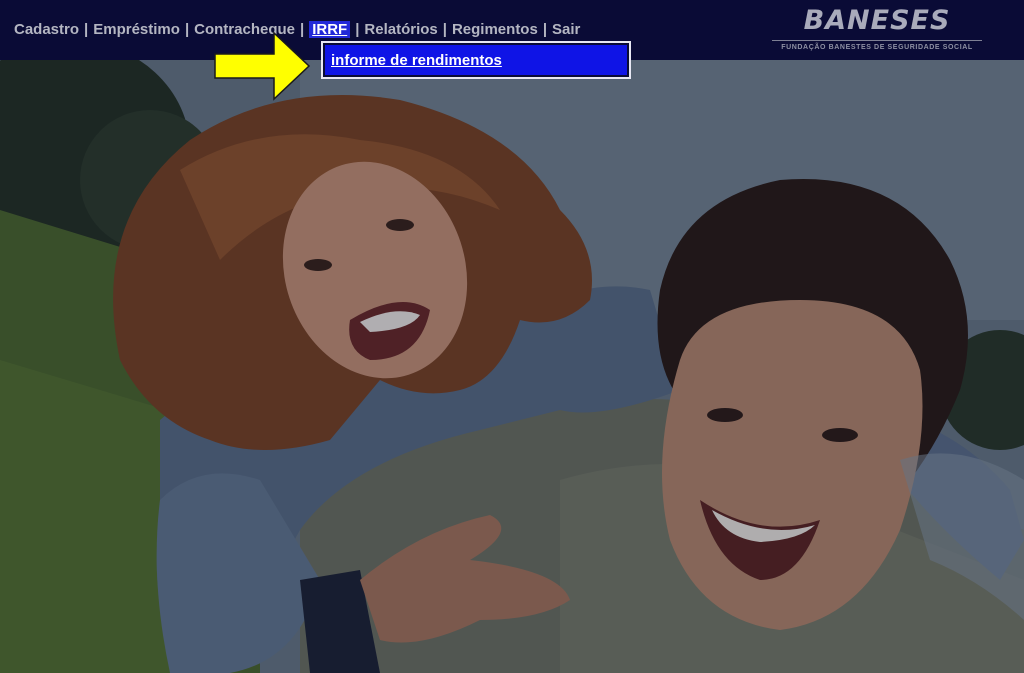 The width and height of the screenshot is (1024, 673). I want to click on submenu-item-informe-de-rendimentos: informe de rendimentos, so click(476, 60).